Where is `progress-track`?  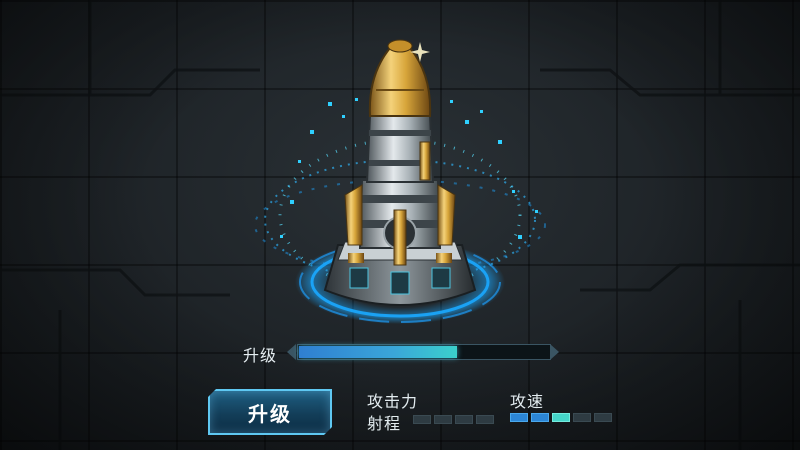
progress-track is located at coordinates (424, 352).